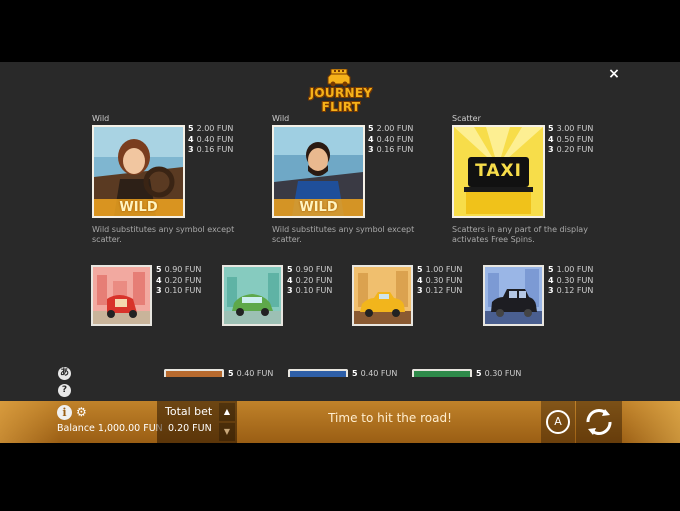 The width and height of the screenshot is (680, 511). What do you see at coordinates (64, 390) in the screenshot?
I see `help-icon: ?` at bounding box center [64, 390].